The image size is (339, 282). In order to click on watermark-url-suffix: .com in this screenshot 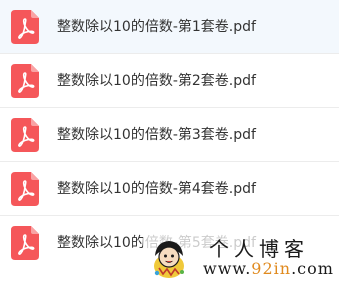, I will do `click(312, 268)`.